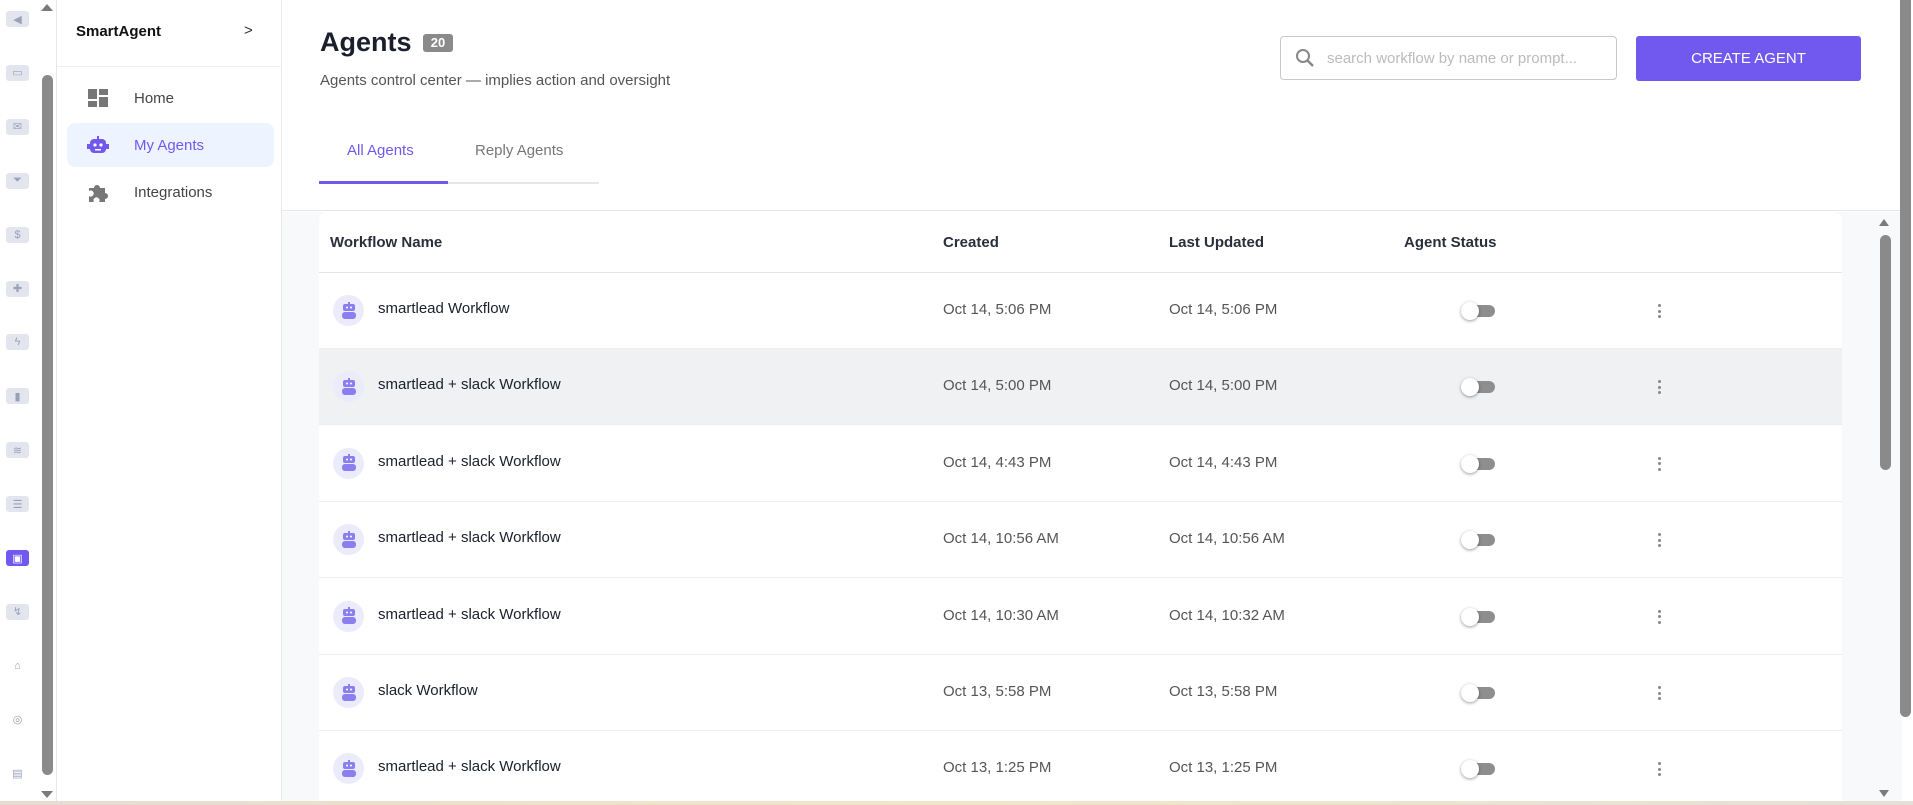  I want to click on book-icon: ▤, so click(17, 774).